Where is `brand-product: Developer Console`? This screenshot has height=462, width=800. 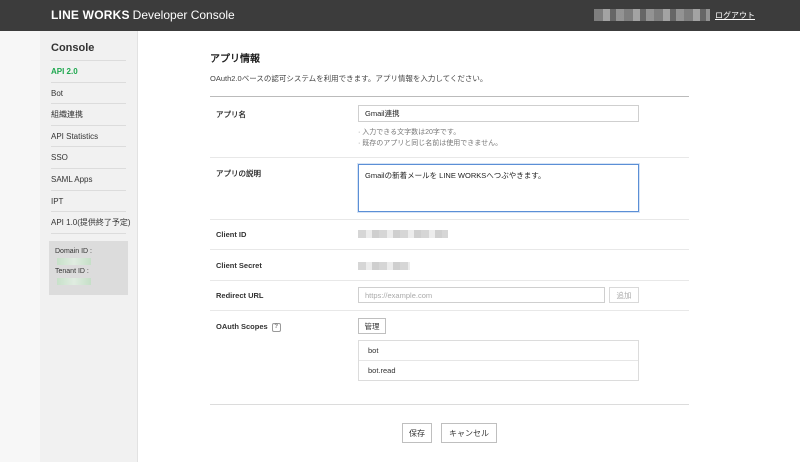
brand-product: Developer Console is located at coordinates (183, 15).